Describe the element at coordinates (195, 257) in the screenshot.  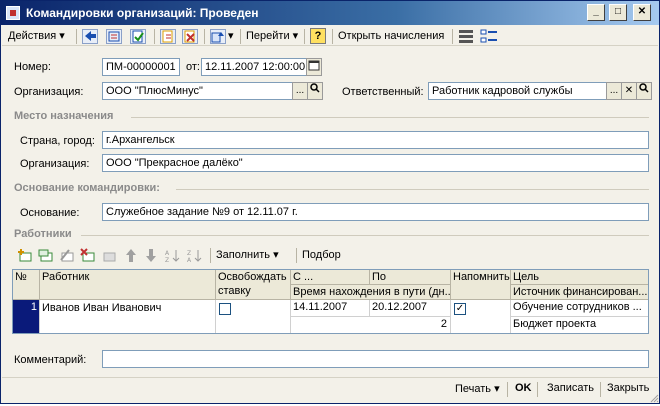
I see `sort-desc-icon: ZA` at that location.